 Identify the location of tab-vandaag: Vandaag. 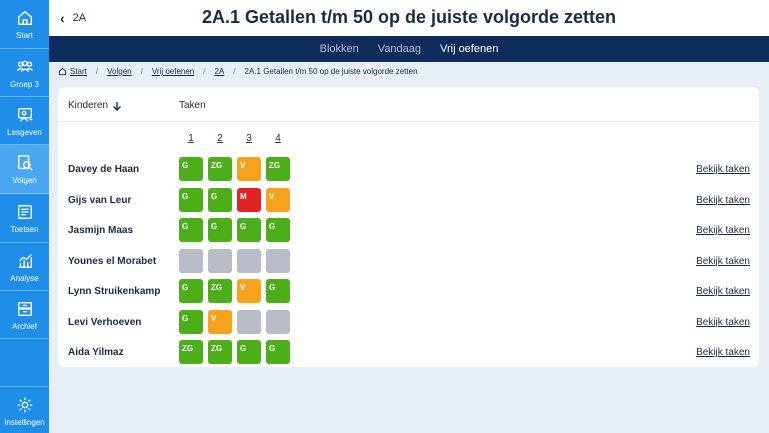
(399, 49).